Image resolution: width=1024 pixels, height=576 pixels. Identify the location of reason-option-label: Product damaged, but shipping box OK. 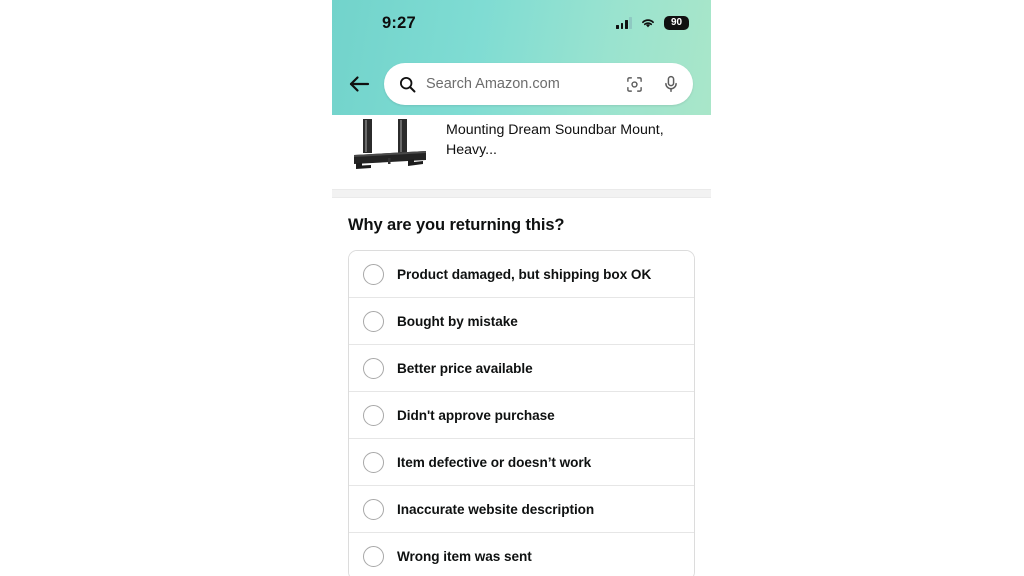
(524, 274).